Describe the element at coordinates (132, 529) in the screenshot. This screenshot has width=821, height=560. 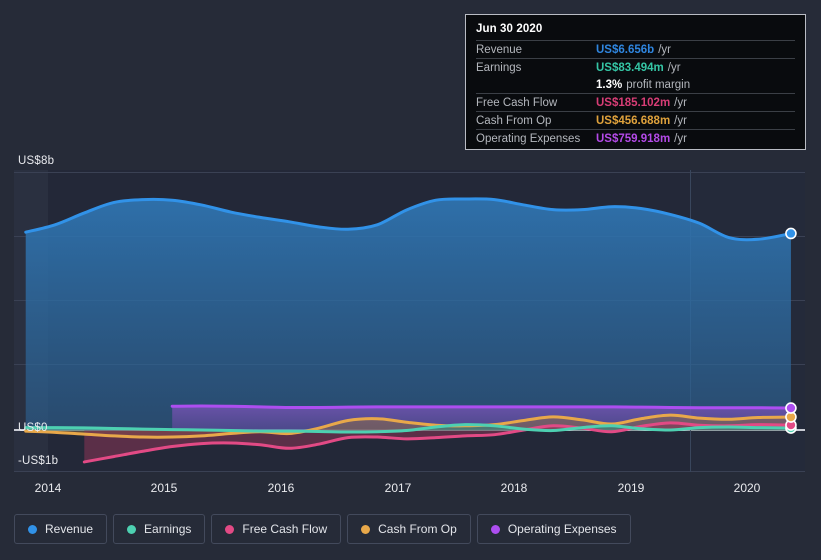
I see `legend-dot-earnings-icon` at that location.